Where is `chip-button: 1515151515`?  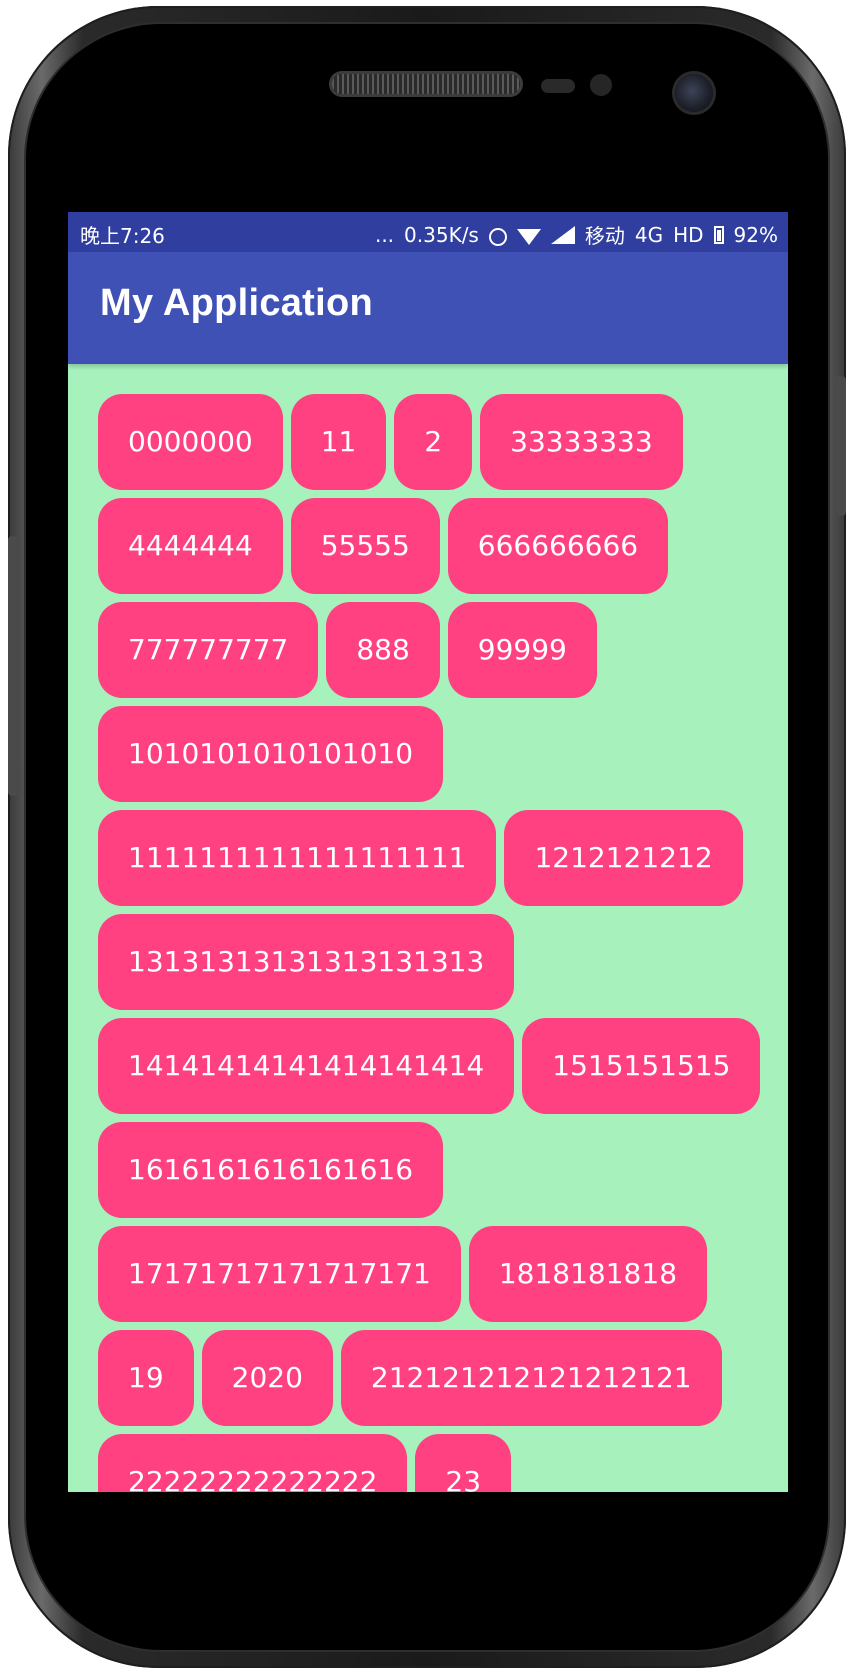 chip-button: 1515151515 is located at coordinates (641, 1066).